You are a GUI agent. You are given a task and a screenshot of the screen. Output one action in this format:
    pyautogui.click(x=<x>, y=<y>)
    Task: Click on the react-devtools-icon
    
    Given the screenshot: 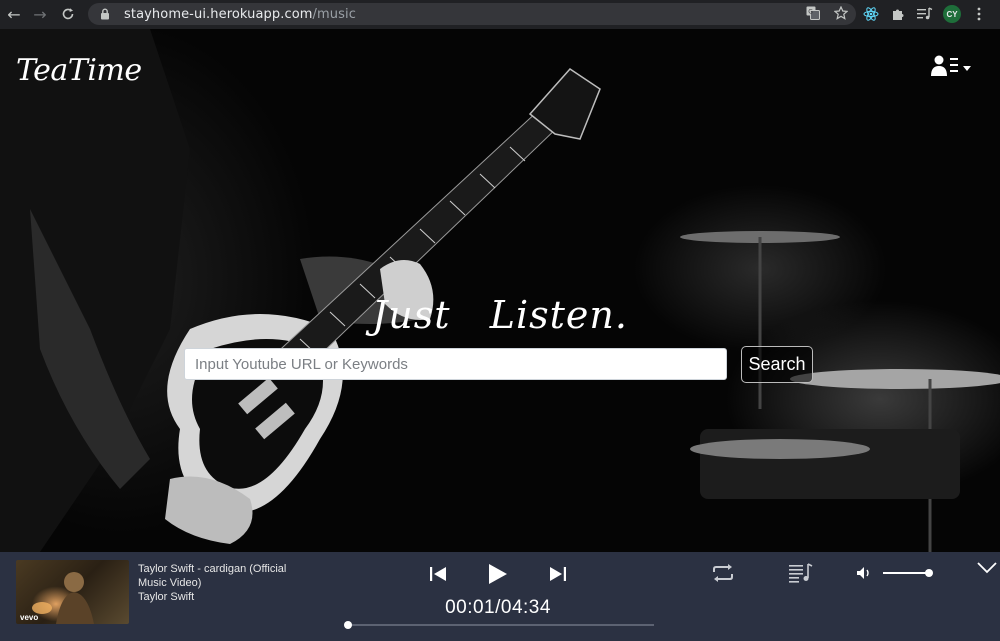 What is the action you would take?
    pyautogui.click(x=871, y=14)
    